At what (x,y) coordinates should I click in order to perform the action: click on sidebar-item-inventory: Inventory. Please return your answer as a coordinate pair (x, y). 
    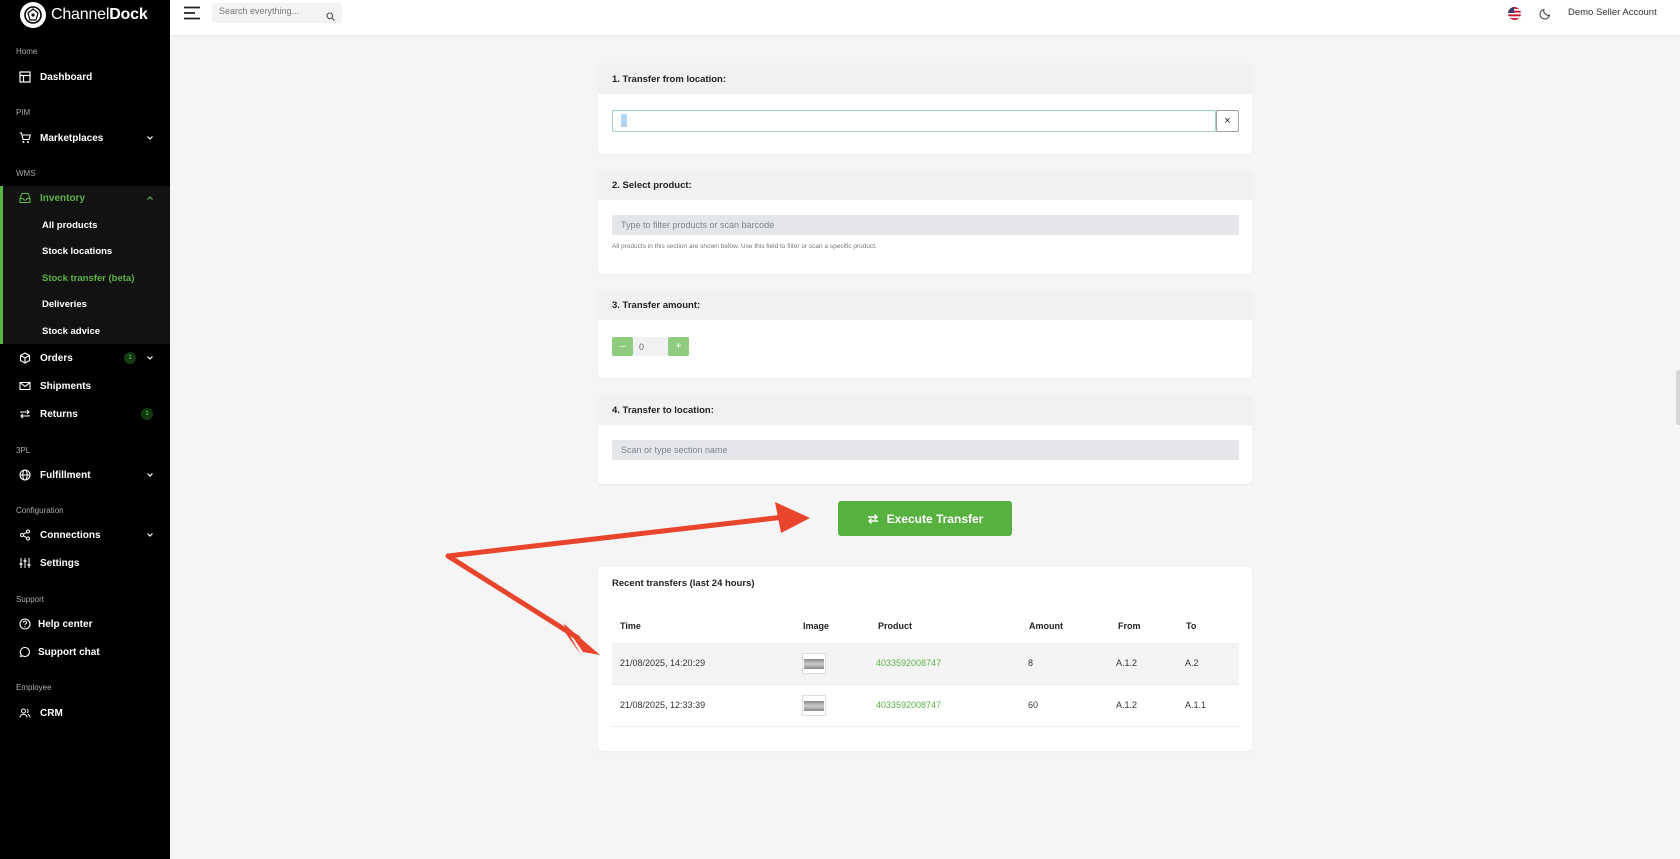
    Looking at the image, I should click on (85, 198).